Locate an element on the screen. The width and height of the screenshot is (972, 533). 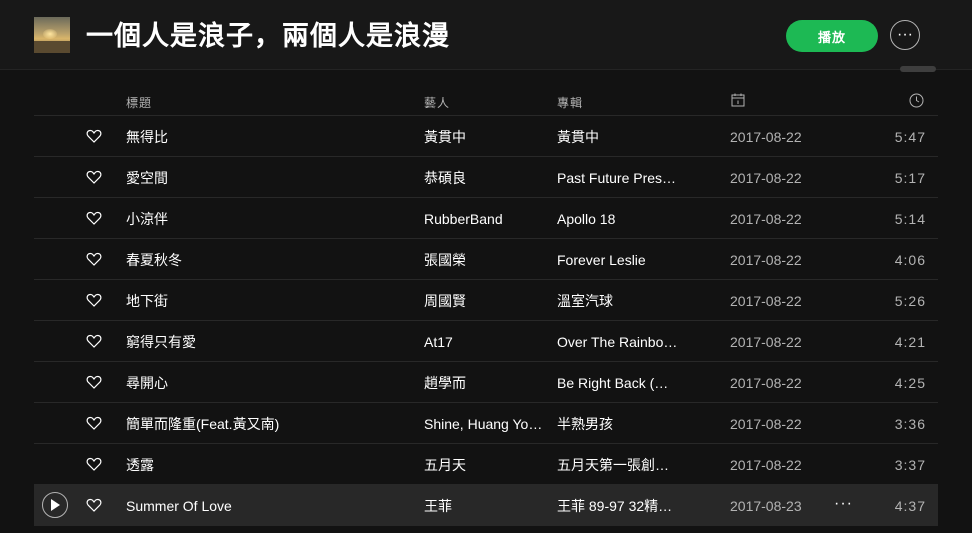
more-options-button: ··· is located at coordinates (905, 35).